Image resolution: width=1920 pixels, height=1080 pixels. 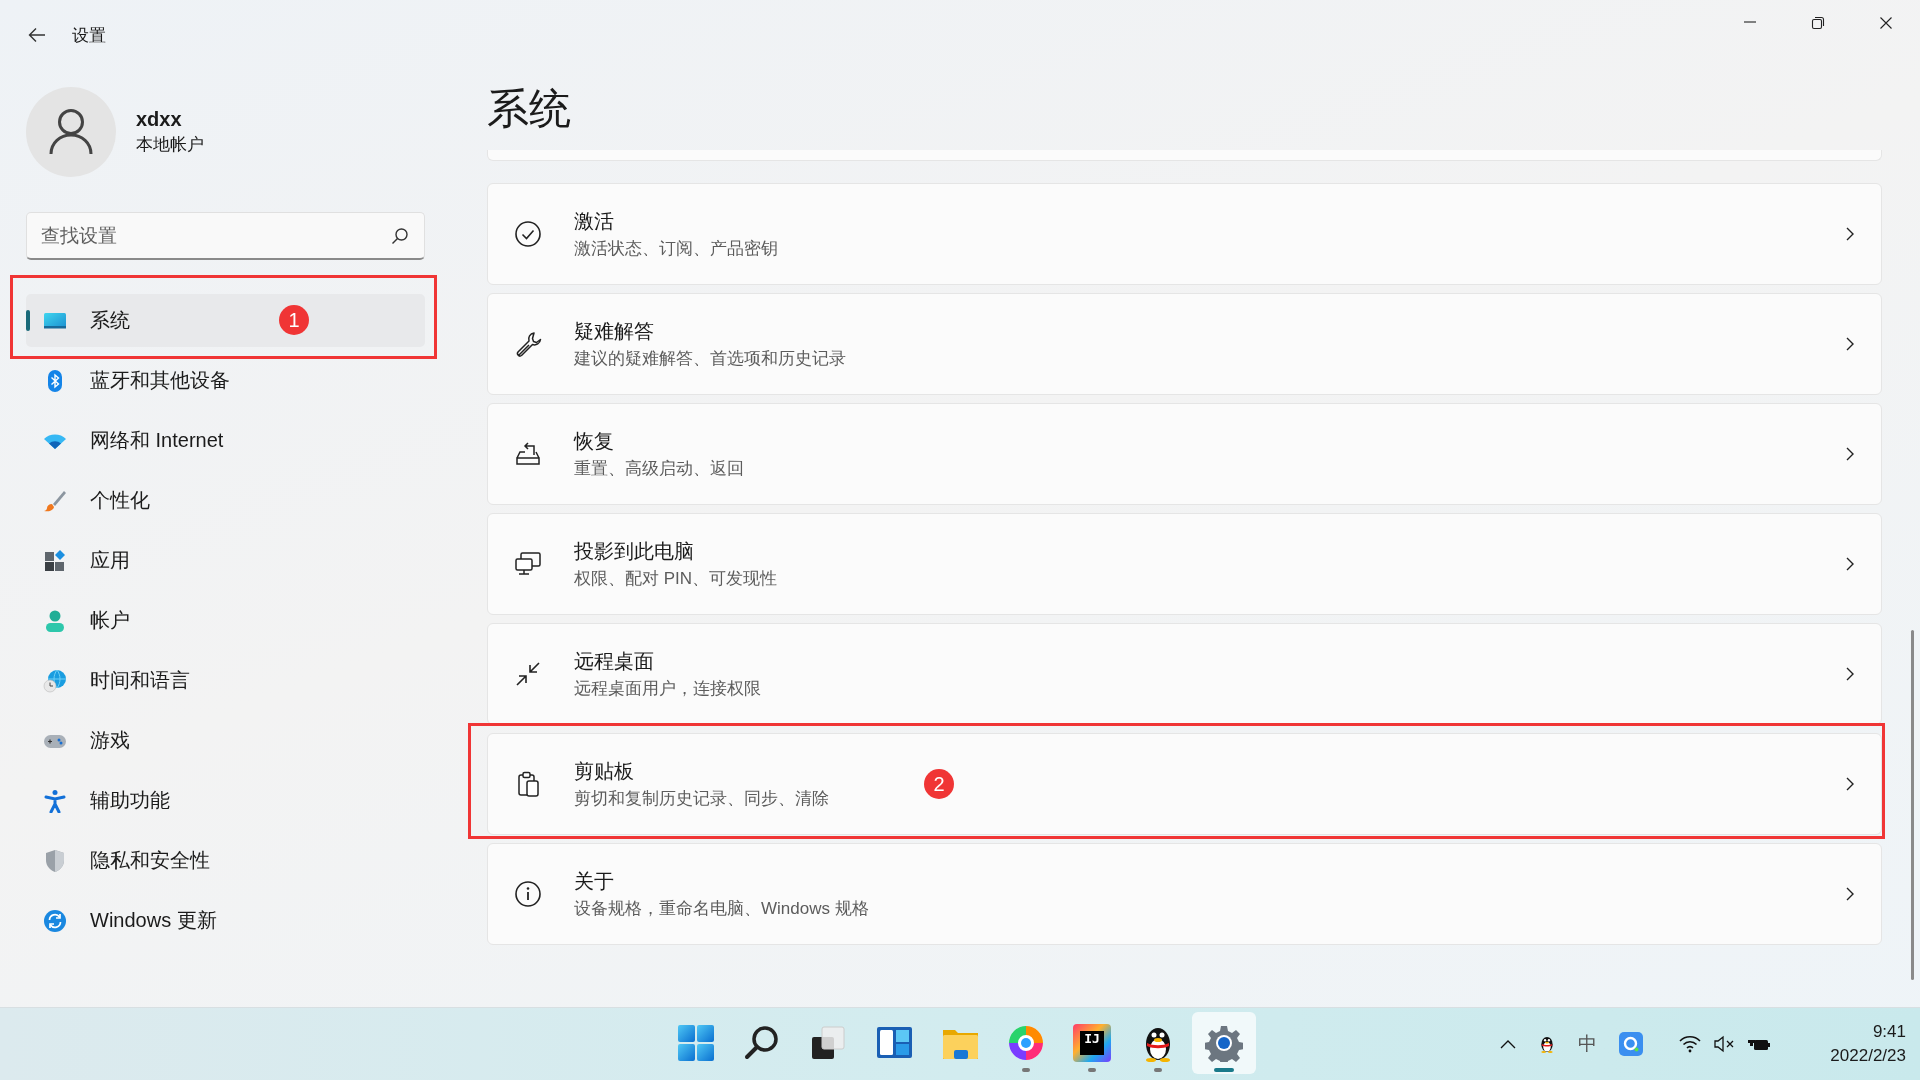 What do you see at coordinates (1184, 564) in the screenshot?
I see `settings-card: 投影到此电脑 权限、配对 PIN、可发现性` at bounding box center [1184, 564].